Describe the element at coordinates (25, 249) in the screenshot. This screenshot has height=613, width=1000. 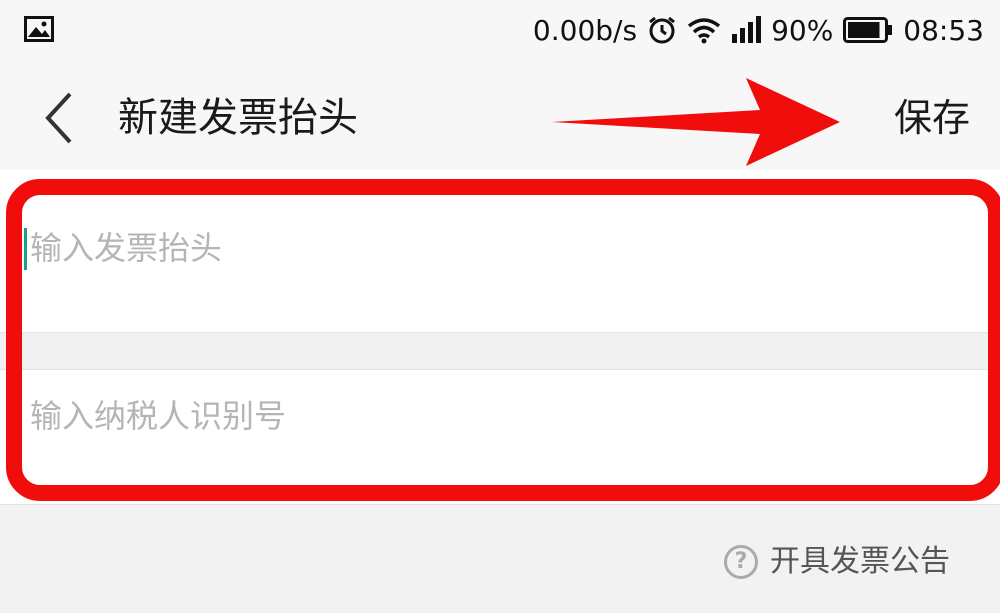
I see `text-cursor` at that location.